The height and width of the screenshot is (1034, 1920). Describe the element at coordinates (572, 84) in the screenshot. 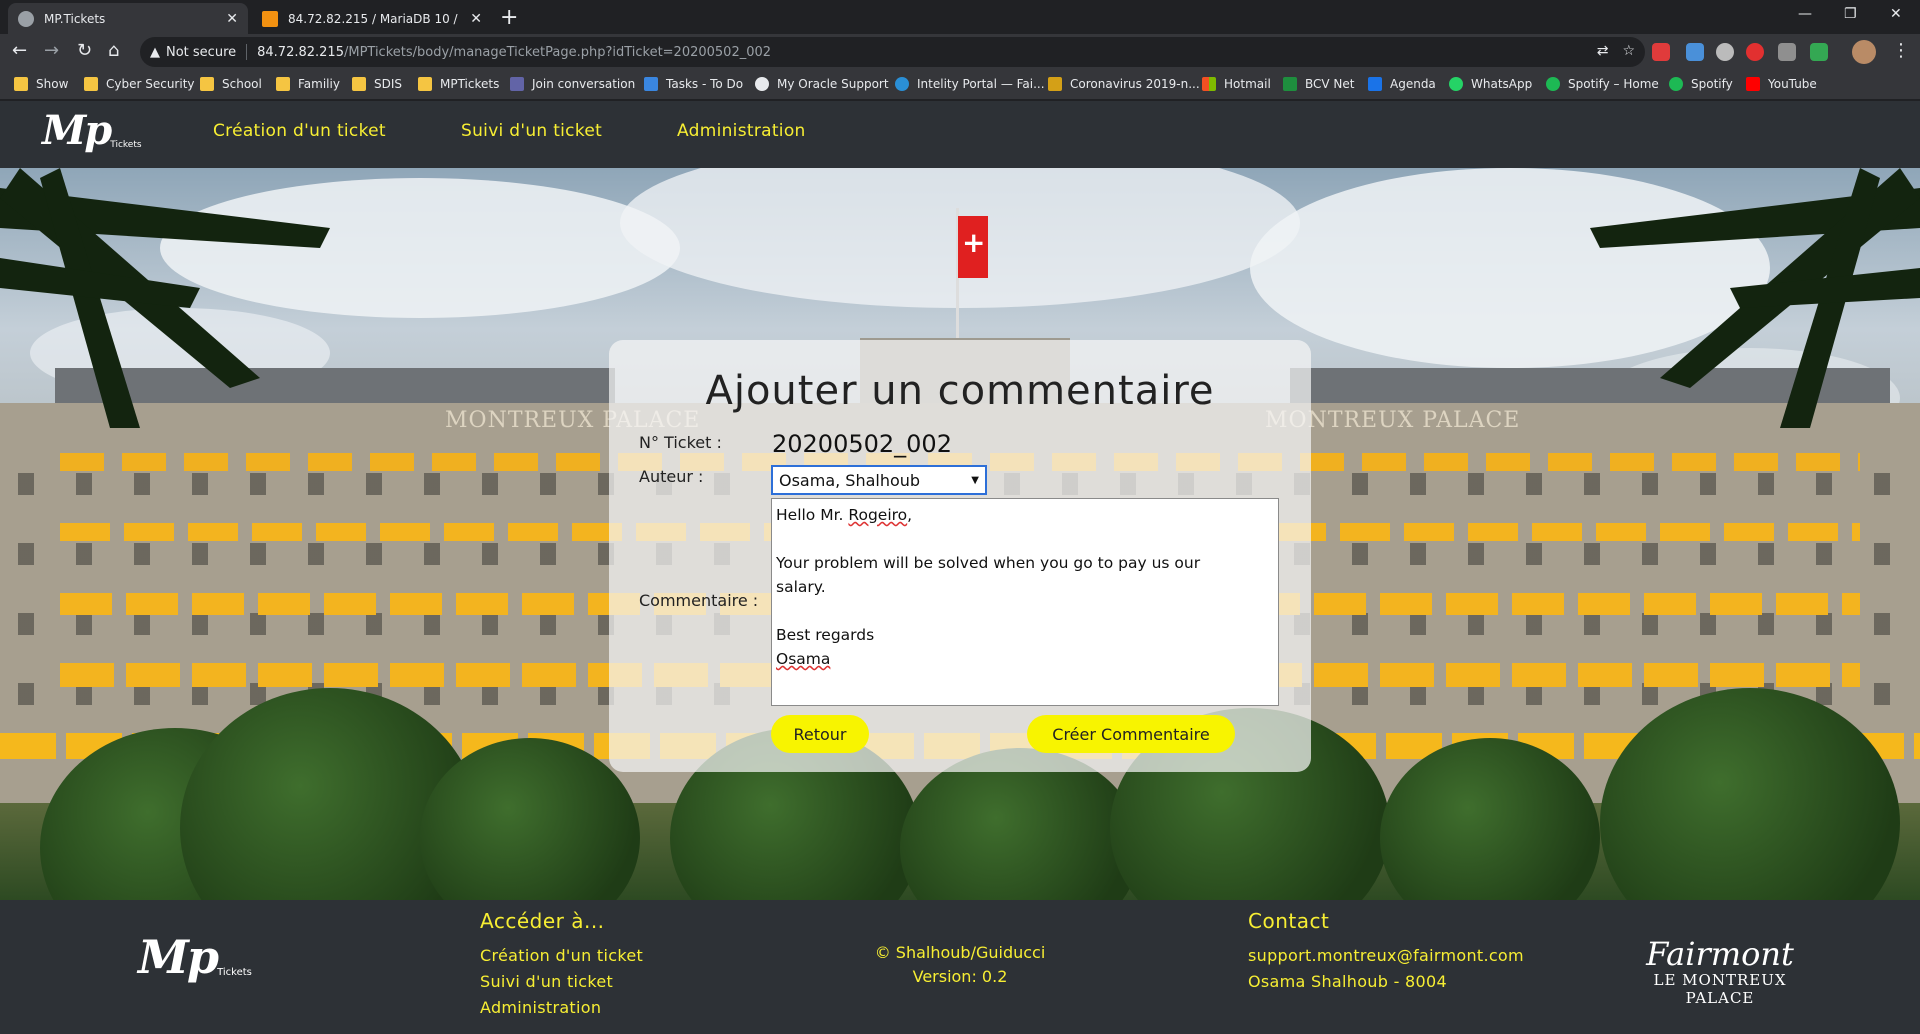

I see `bookmark-join-conversation: Join conversation` at that location.